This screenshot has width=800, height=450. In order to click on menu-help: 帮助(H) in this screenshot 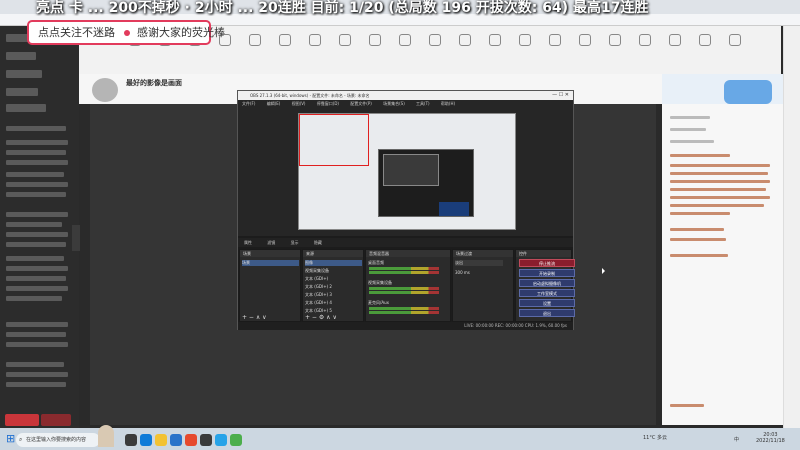, I will do `click(448, 103)`.